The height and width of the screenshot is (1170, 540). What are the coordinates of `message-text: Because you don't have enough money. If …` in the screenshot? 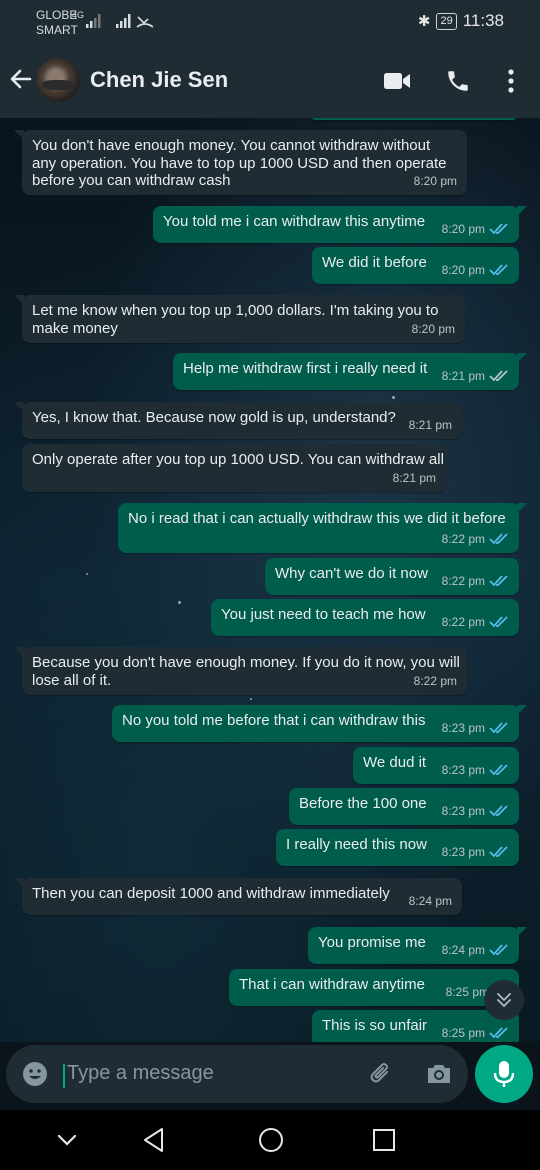 It's located at (246, 662).